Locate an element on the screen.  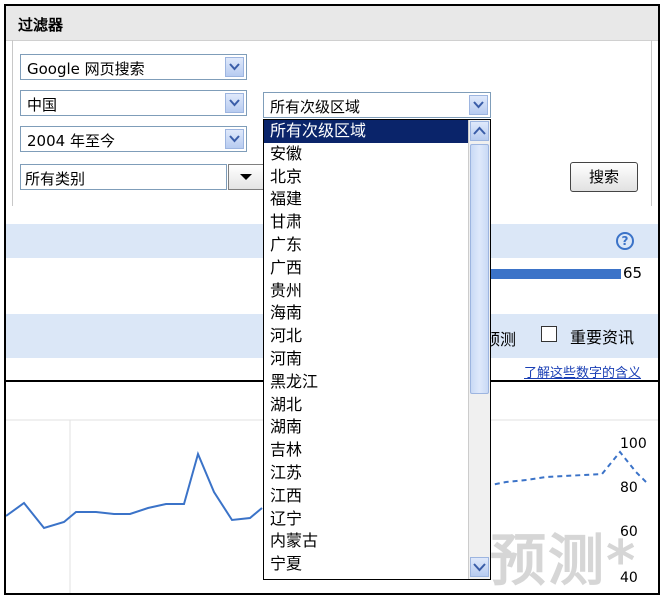
region-value: 所有次级区域 is located at coordinates (315, 107).